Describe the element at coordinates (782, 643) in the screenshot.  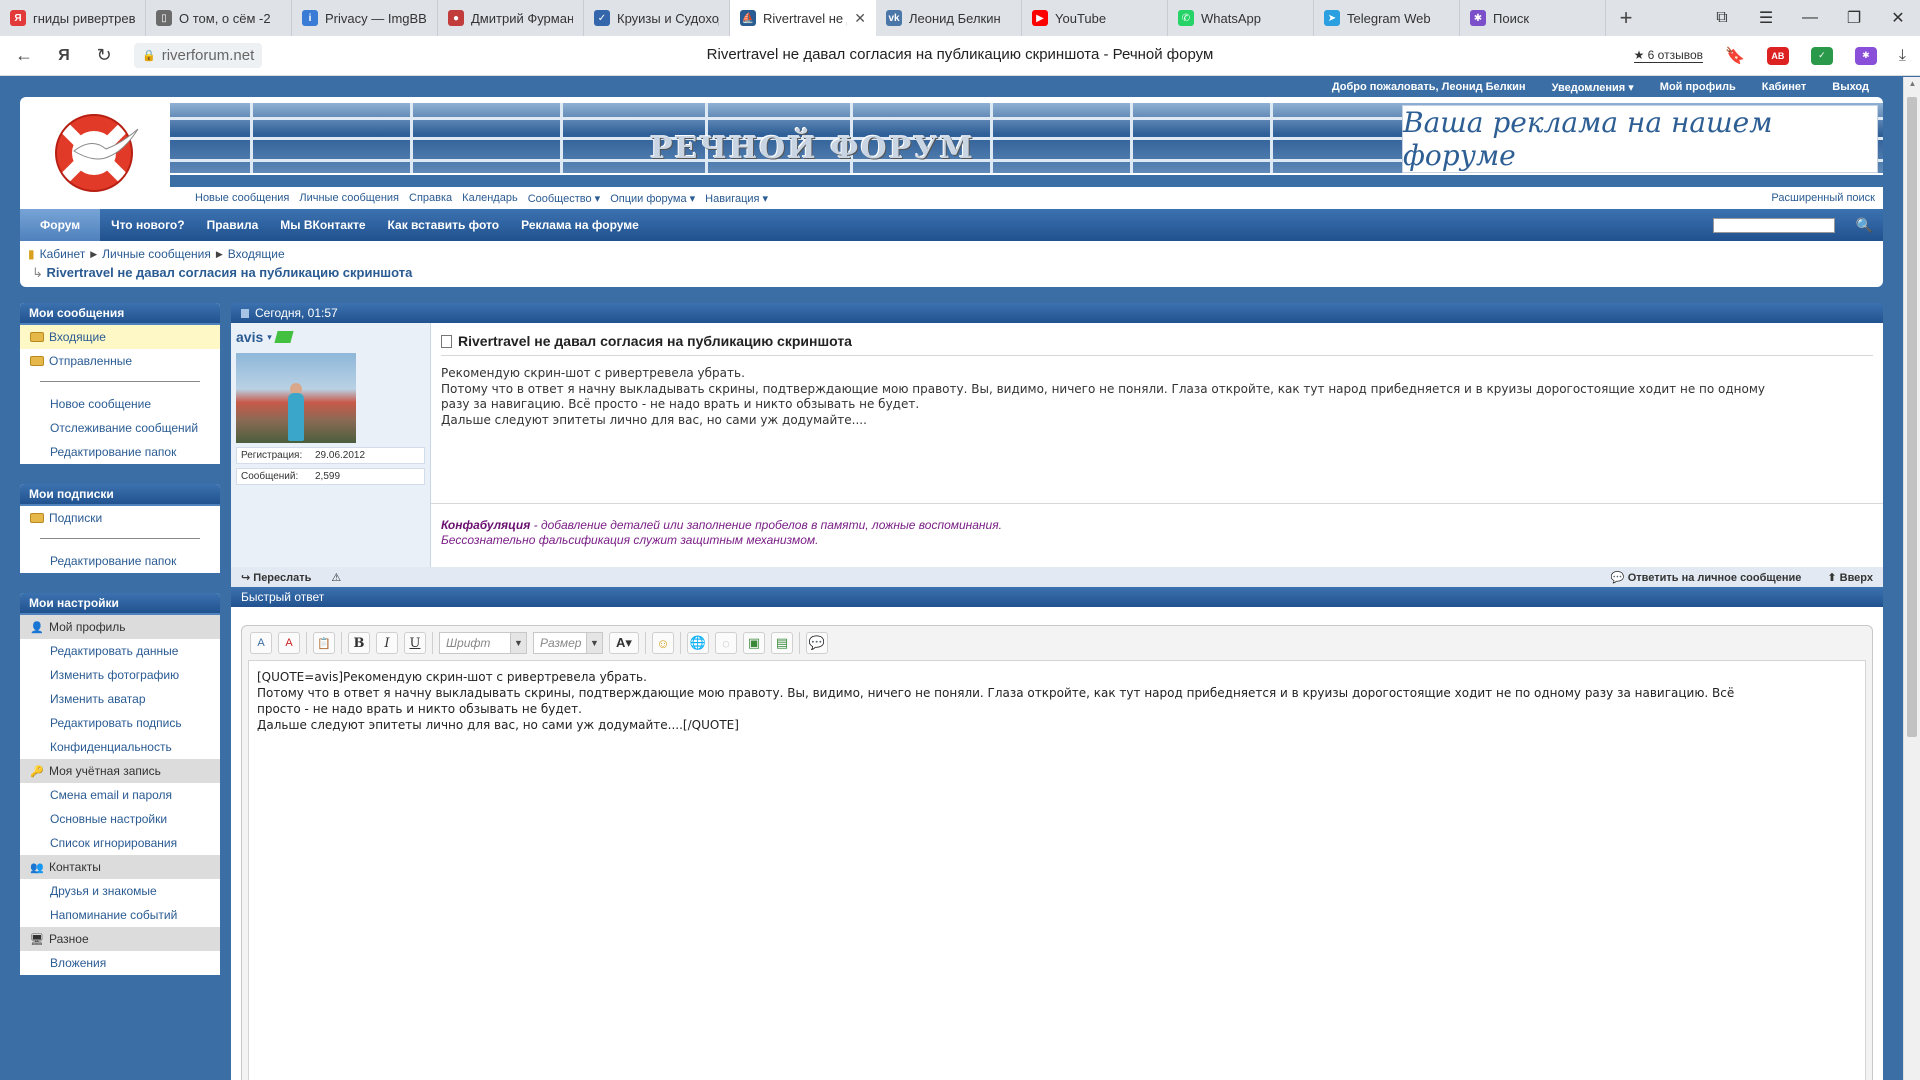
I see `video-icon: ▤` at that location.